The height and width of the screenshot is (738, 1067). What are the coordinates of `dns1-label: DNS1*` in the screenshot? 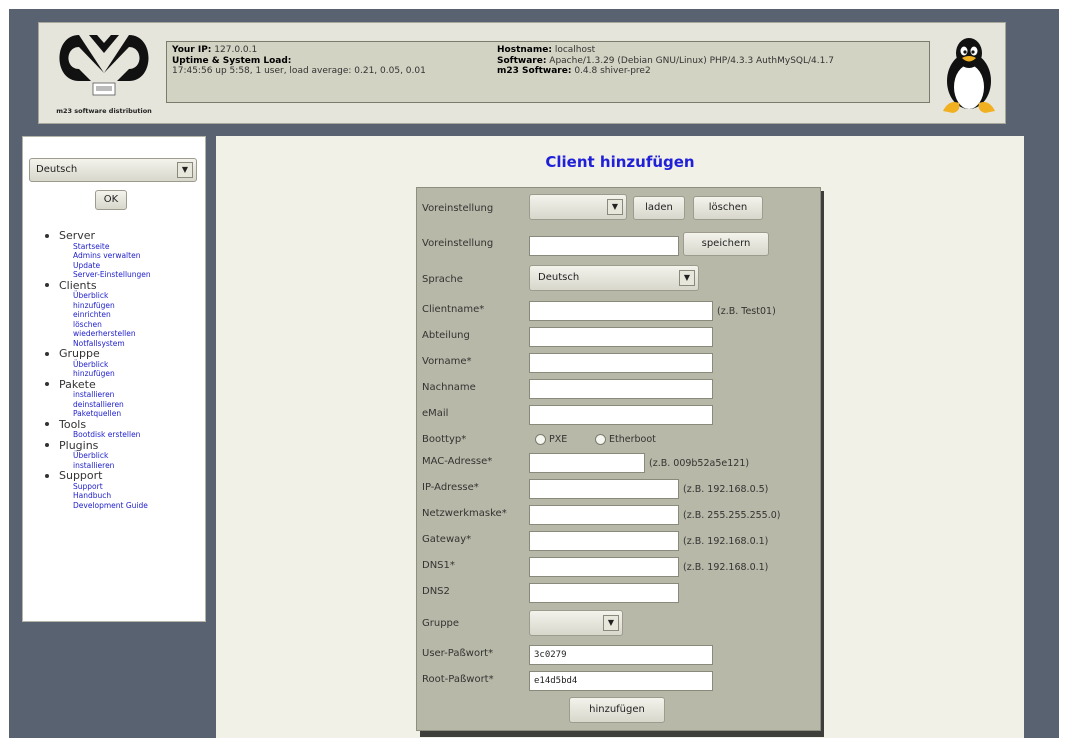 It's located at (438, 565).